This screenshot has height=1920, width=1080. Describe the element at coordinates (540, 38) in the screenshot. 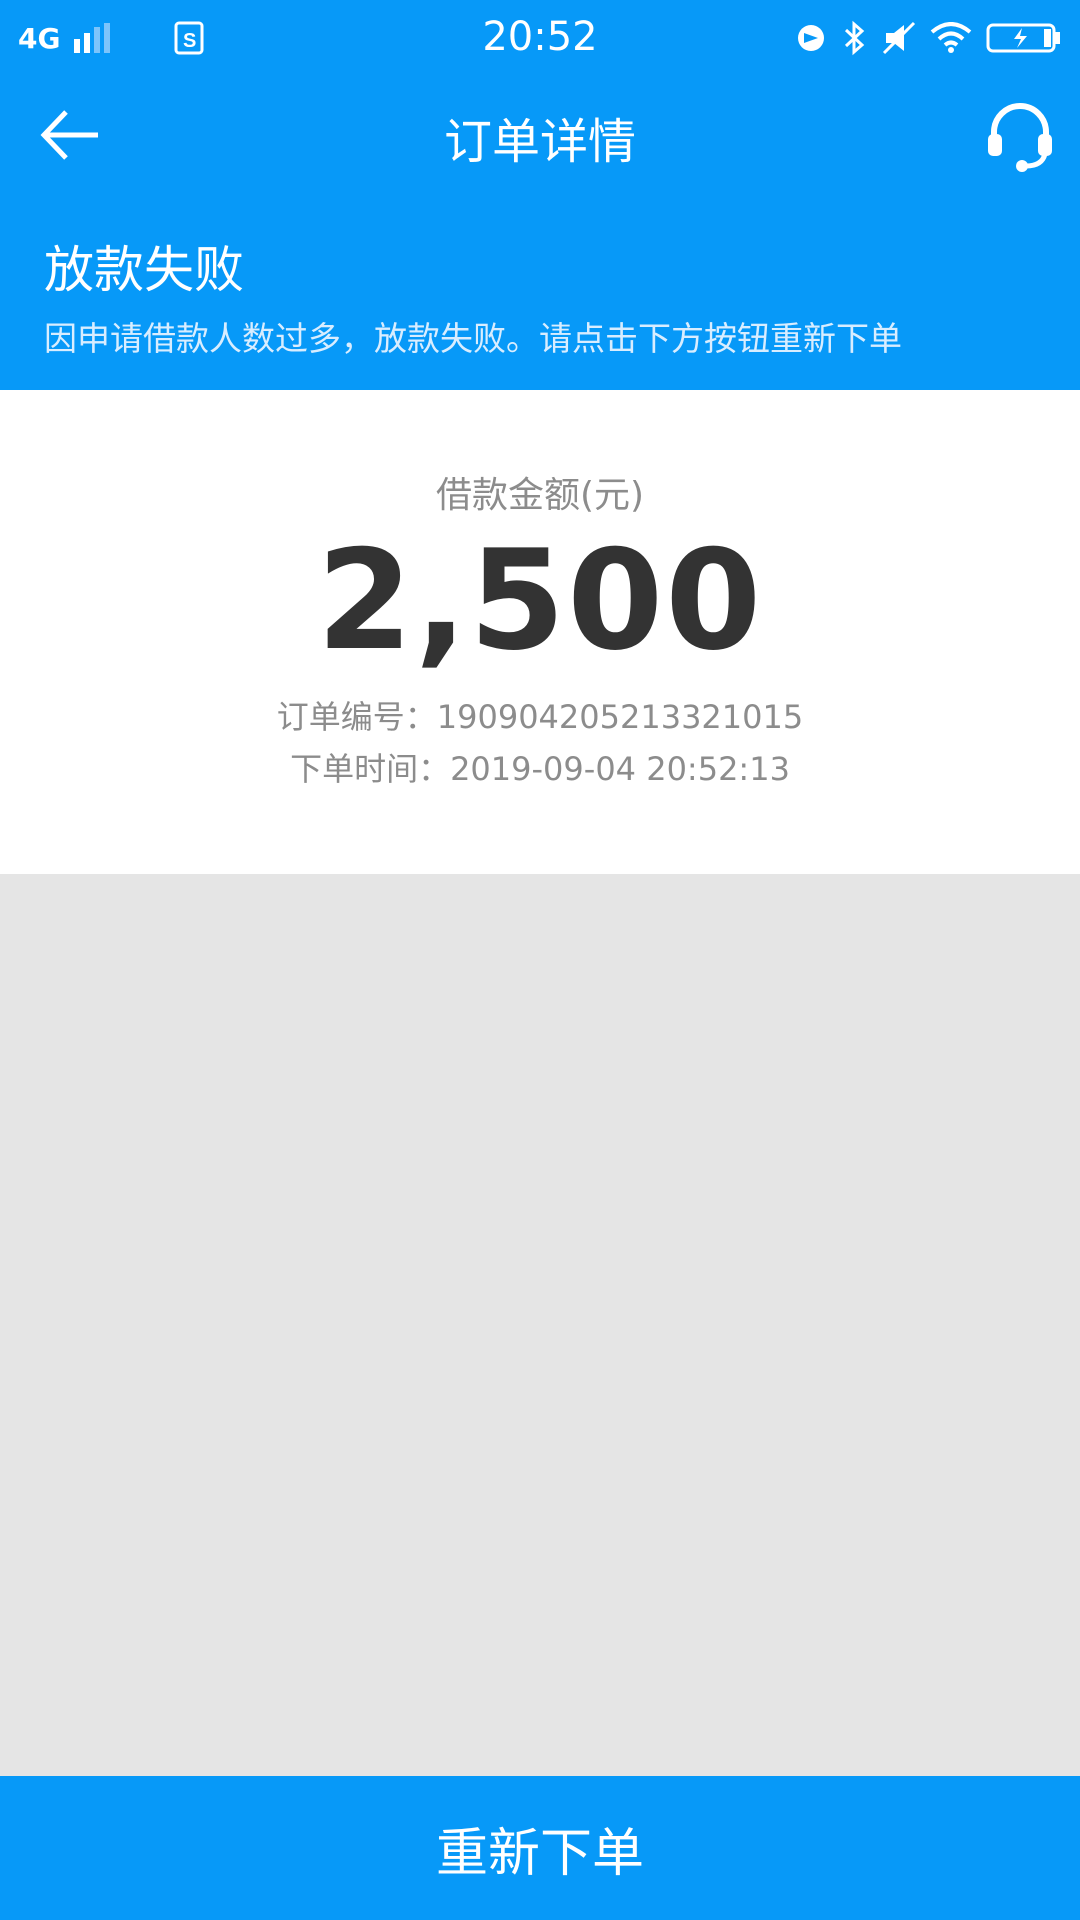

I see `status-bar: 4G S 20:52` at that location.